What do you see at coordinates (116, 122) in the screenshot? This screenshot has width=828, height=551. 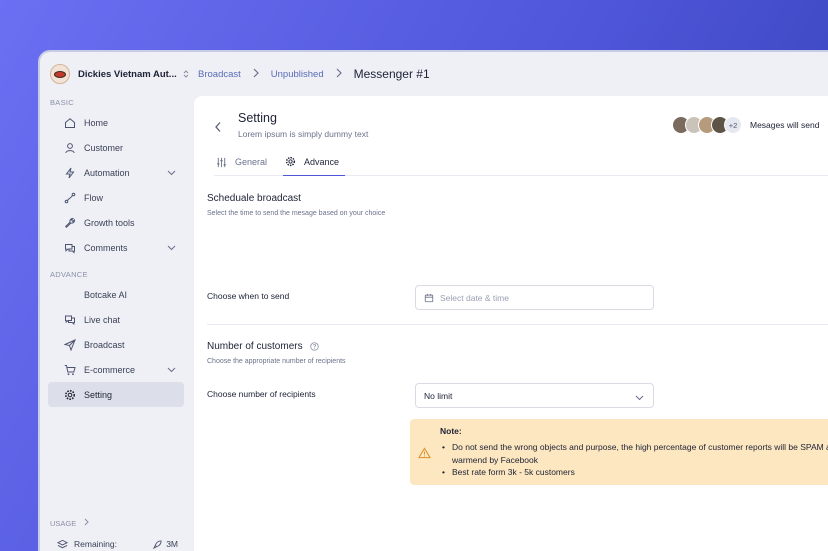 I see `sidebar-item-home: Home` at bounding box center [116, 122].